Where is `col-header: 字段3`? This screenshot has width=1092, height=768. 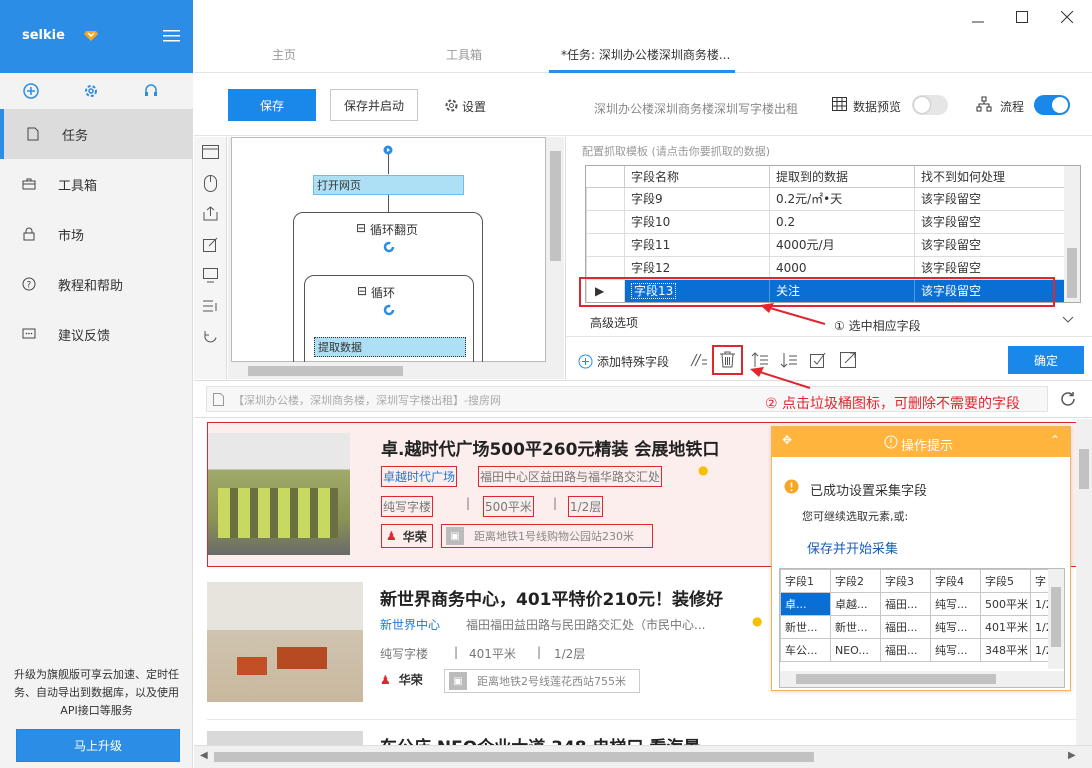 col-header: 字段3 is located at coordinates (905, 581).